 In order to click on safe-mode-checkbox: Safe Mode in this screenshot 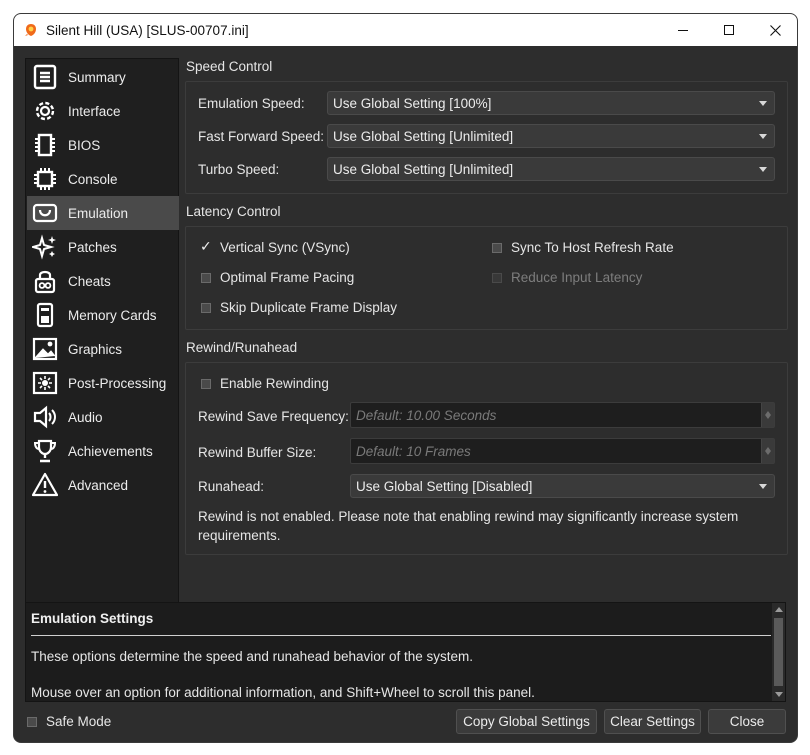, I will do `click(69, 721)`.